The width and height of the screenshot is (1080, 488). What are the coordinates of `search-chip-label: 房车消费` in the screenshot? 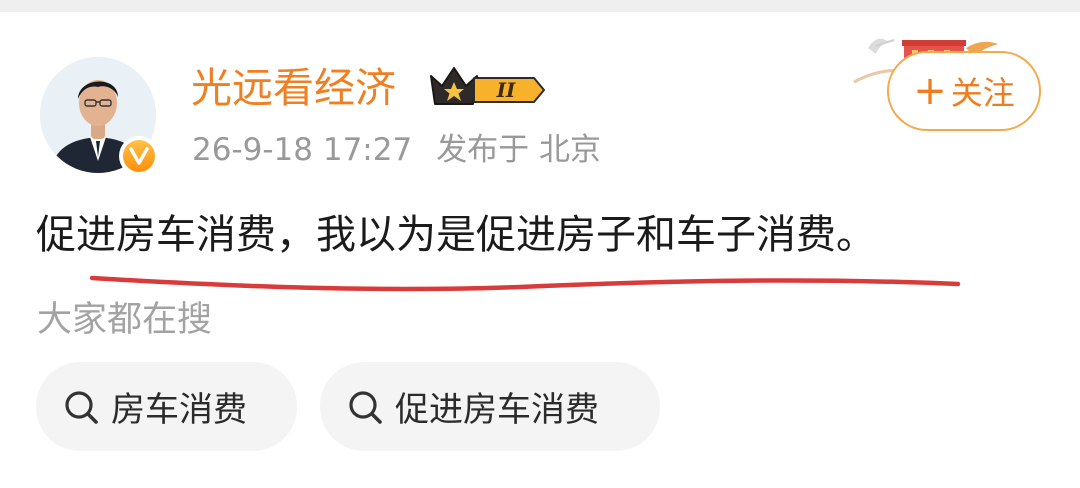 It's located at (179, 410).